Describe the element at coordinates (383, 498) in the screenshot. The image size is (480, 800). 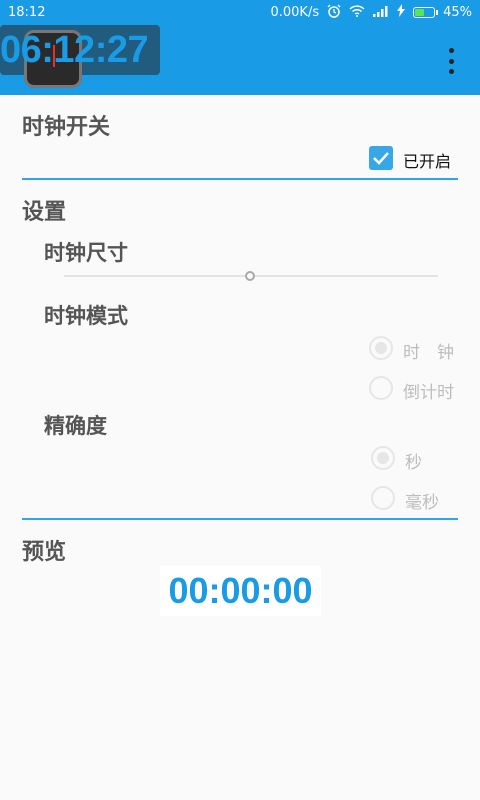
I see `radio-precision-ms` at that location.